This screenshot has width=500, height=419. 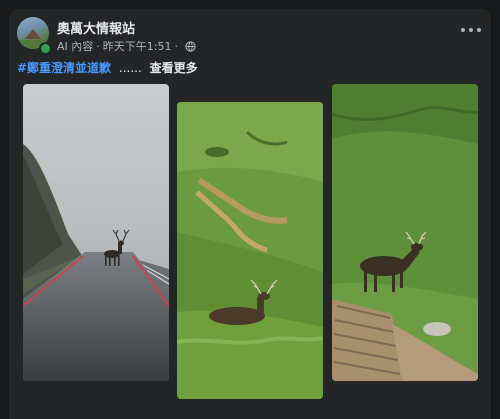 I want to click on hashtag-link: #鄭重澄清並道歉, so click(x=64, y=68).